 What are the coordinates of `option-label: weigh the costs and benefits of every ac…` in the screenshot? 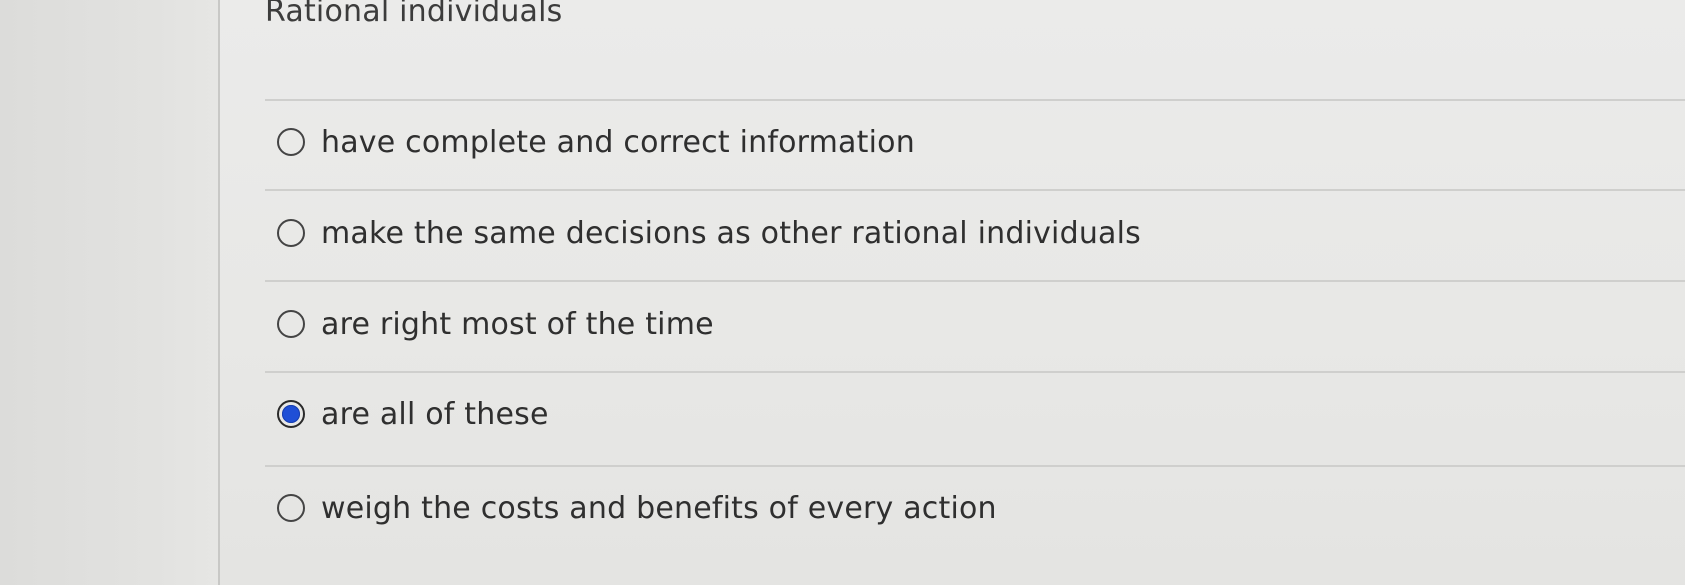 It's located at (659, 508).